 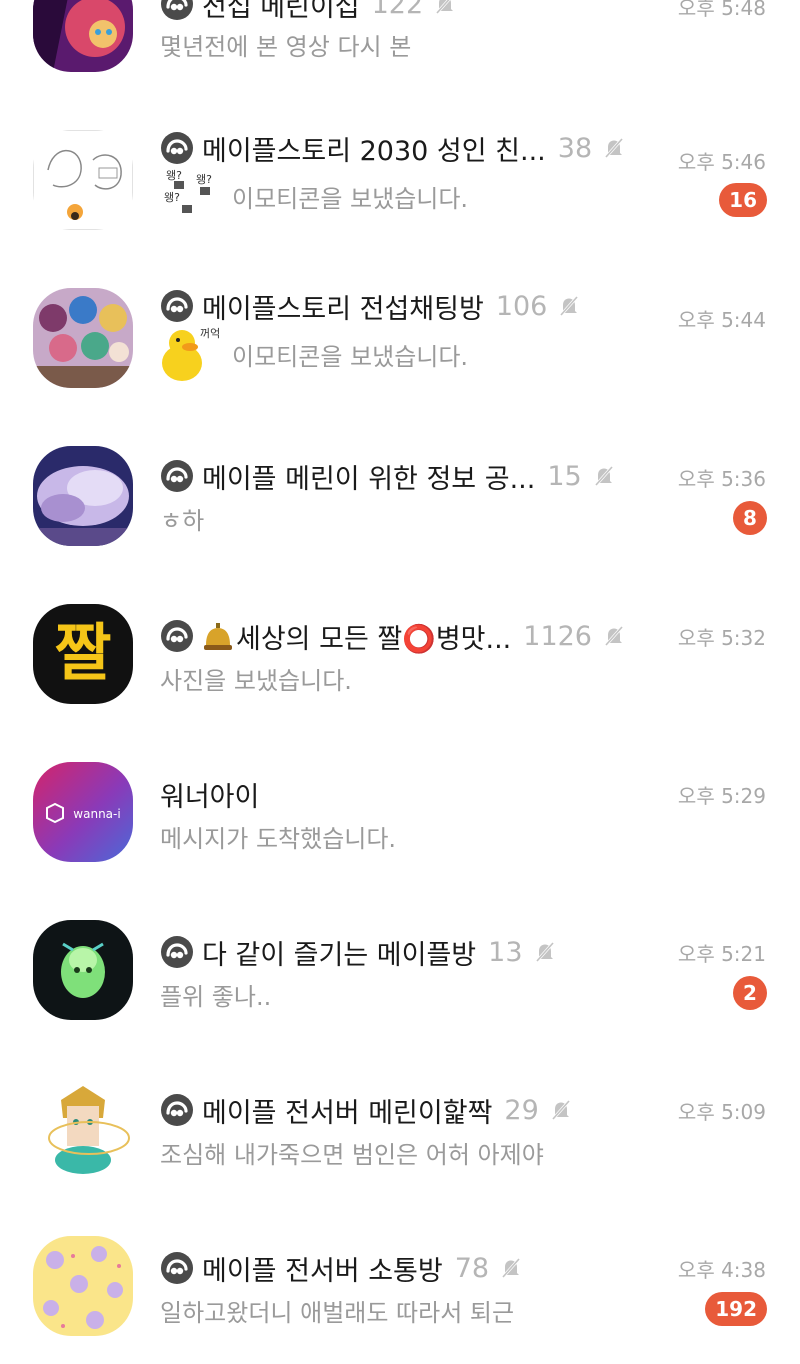 I want to click on chat-name: 전섭 메린이섭, so click(x=281, y=11).